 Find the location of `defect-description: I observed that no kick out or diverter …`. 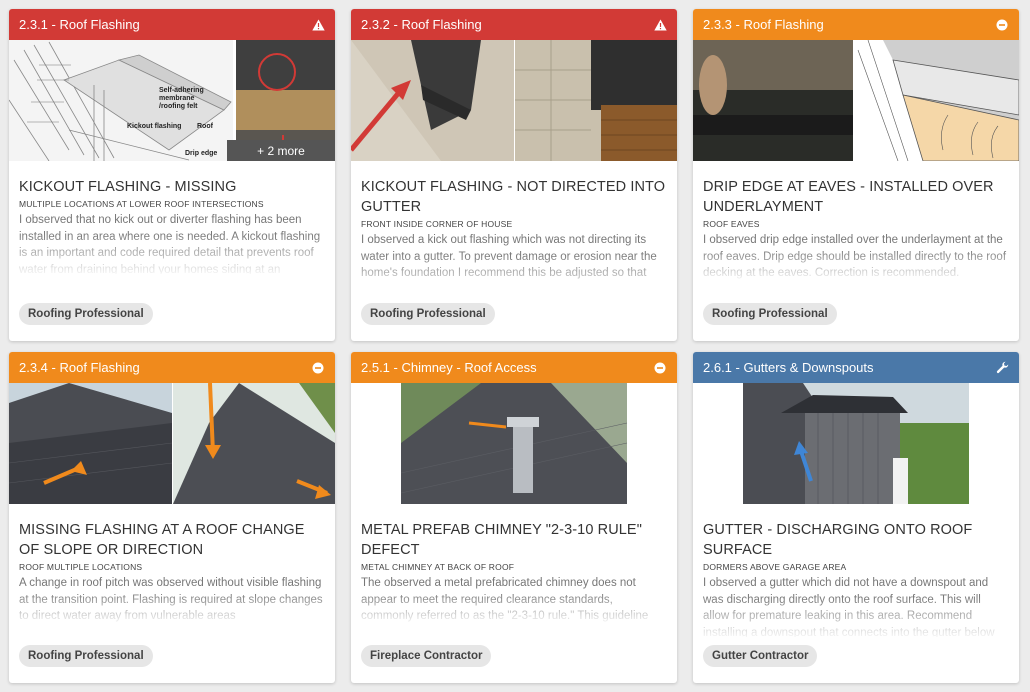

defect-description: I observed that no kick out or diverter … is located at coordinates (170, 244).